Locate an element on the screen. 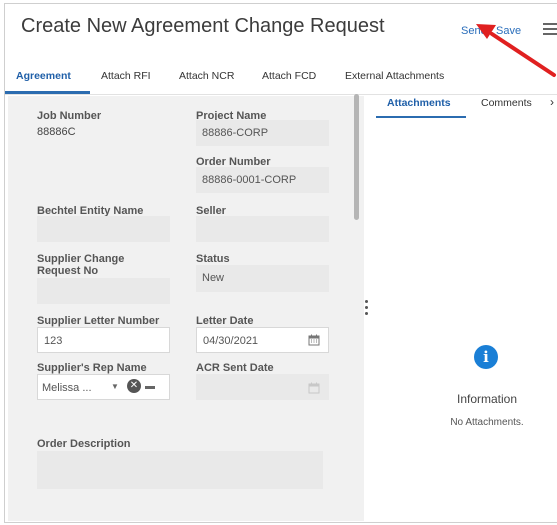 The height and width of the screenshot is (525, 557). calendar-icon is located at coordinates (314, 340).